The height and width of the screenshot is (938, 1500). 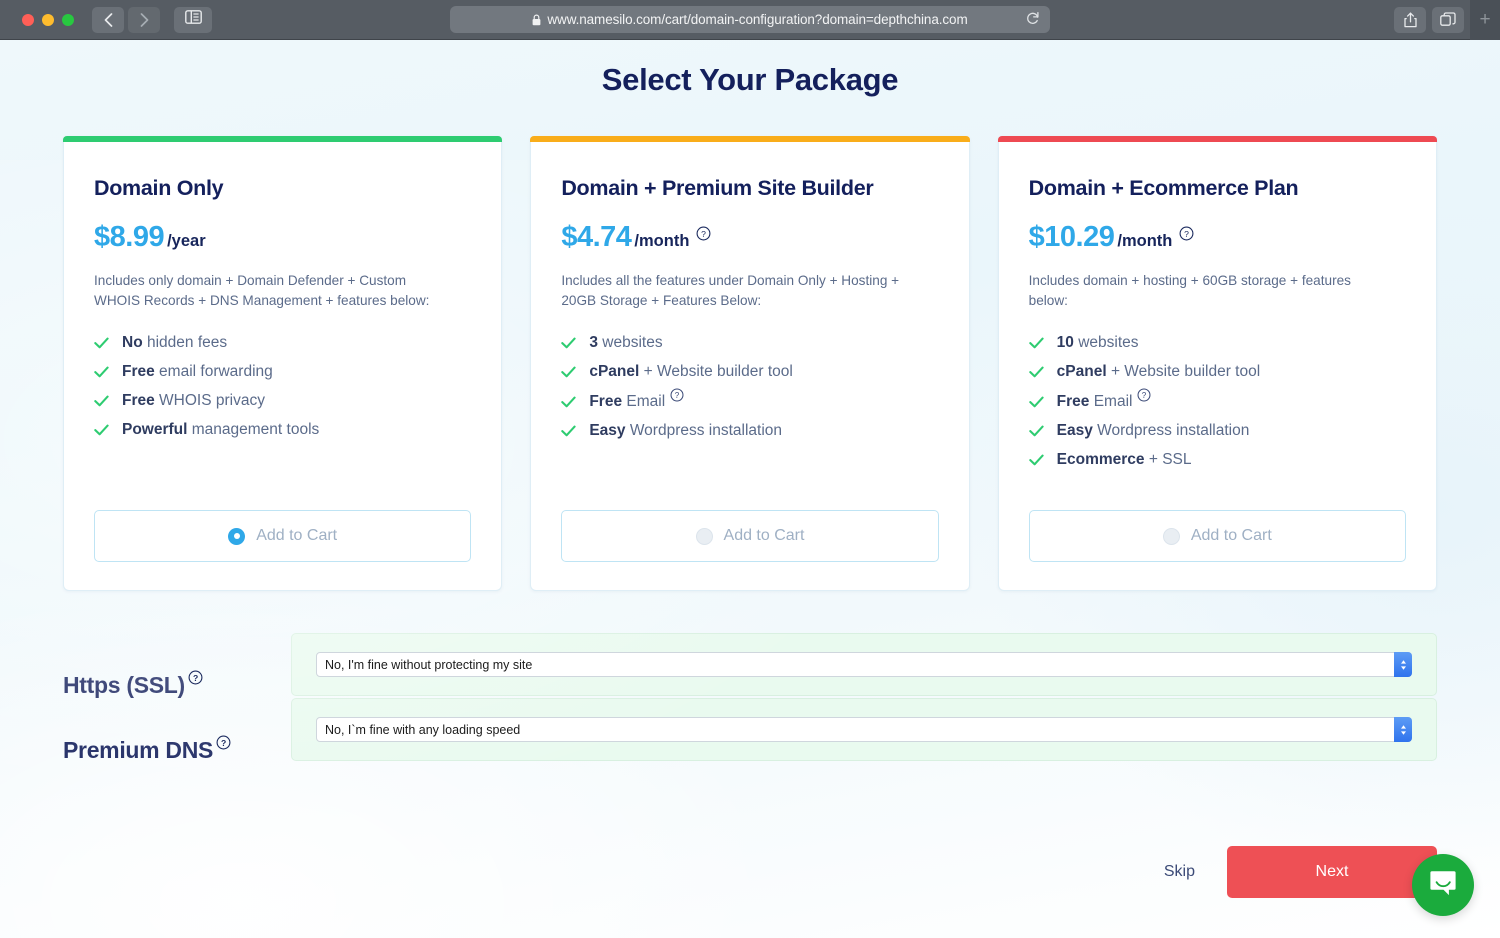 What do you see at coordinates (132, 343) in the screenshot?
I see `feature-strong: No` at bounding box center [132, 343].